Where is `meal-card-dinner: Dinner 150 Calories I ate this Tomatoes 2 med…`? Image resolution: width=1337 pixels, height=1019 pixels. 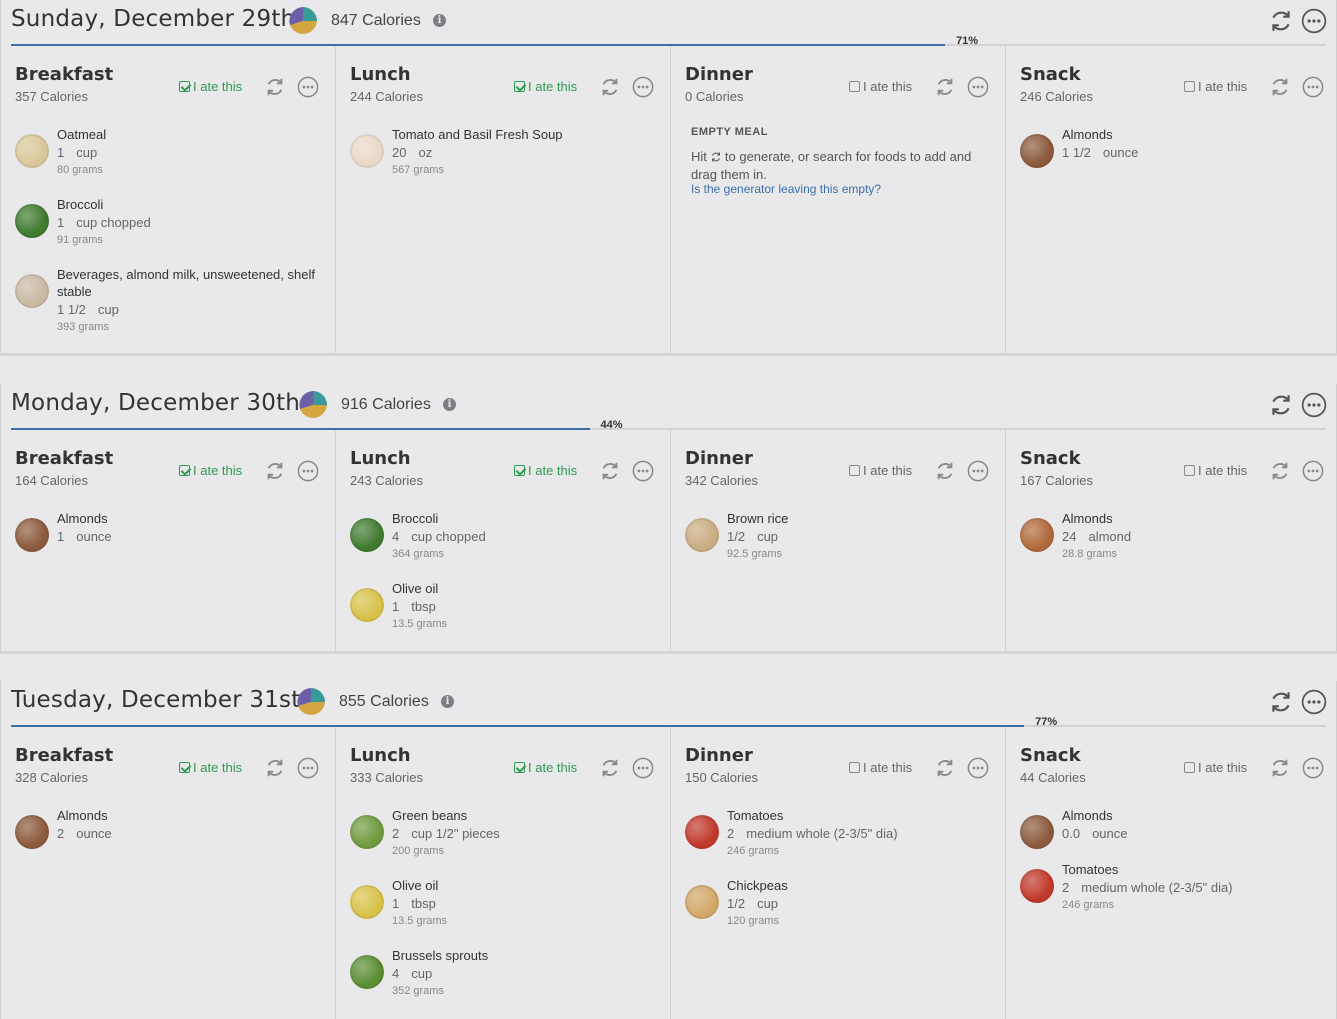 meal-card-dinner: Dinner 150 Calories I ate this Tomatoes 2 med… is located at coordinates (838, 873).